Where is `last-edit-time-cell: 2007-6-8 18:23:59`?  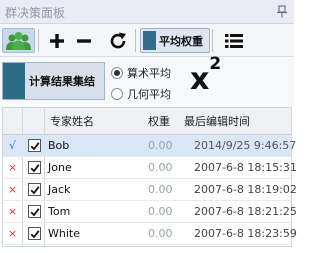 last-edit-time-cell: 2007-6-8 18:23:59 is located at coordinates (245, 233).